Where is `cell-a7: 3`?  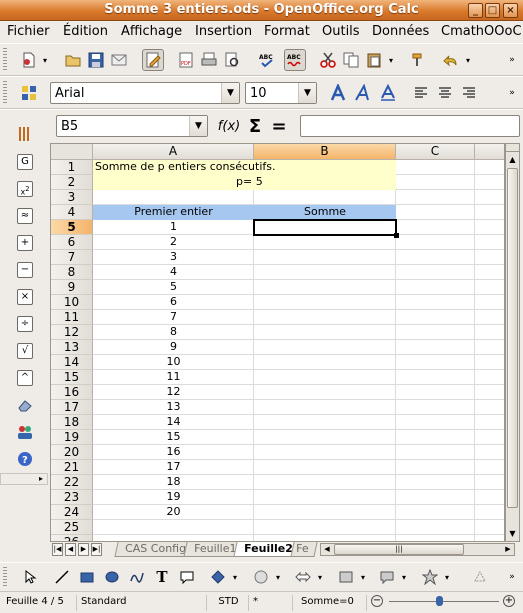
cell-a7: 3 is located at coordinates (173, 257).